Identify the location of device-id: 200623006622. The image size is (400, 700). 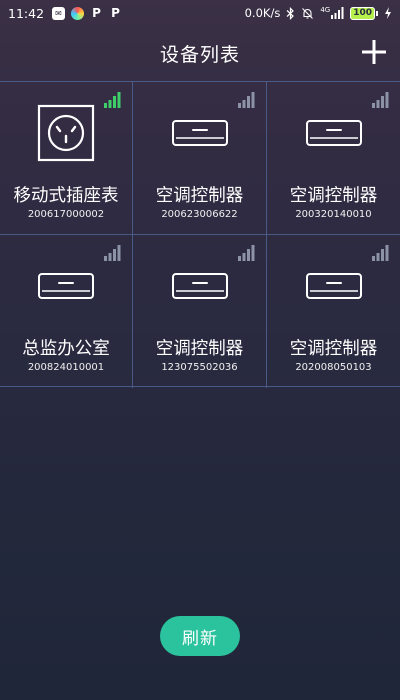
(199, 214).